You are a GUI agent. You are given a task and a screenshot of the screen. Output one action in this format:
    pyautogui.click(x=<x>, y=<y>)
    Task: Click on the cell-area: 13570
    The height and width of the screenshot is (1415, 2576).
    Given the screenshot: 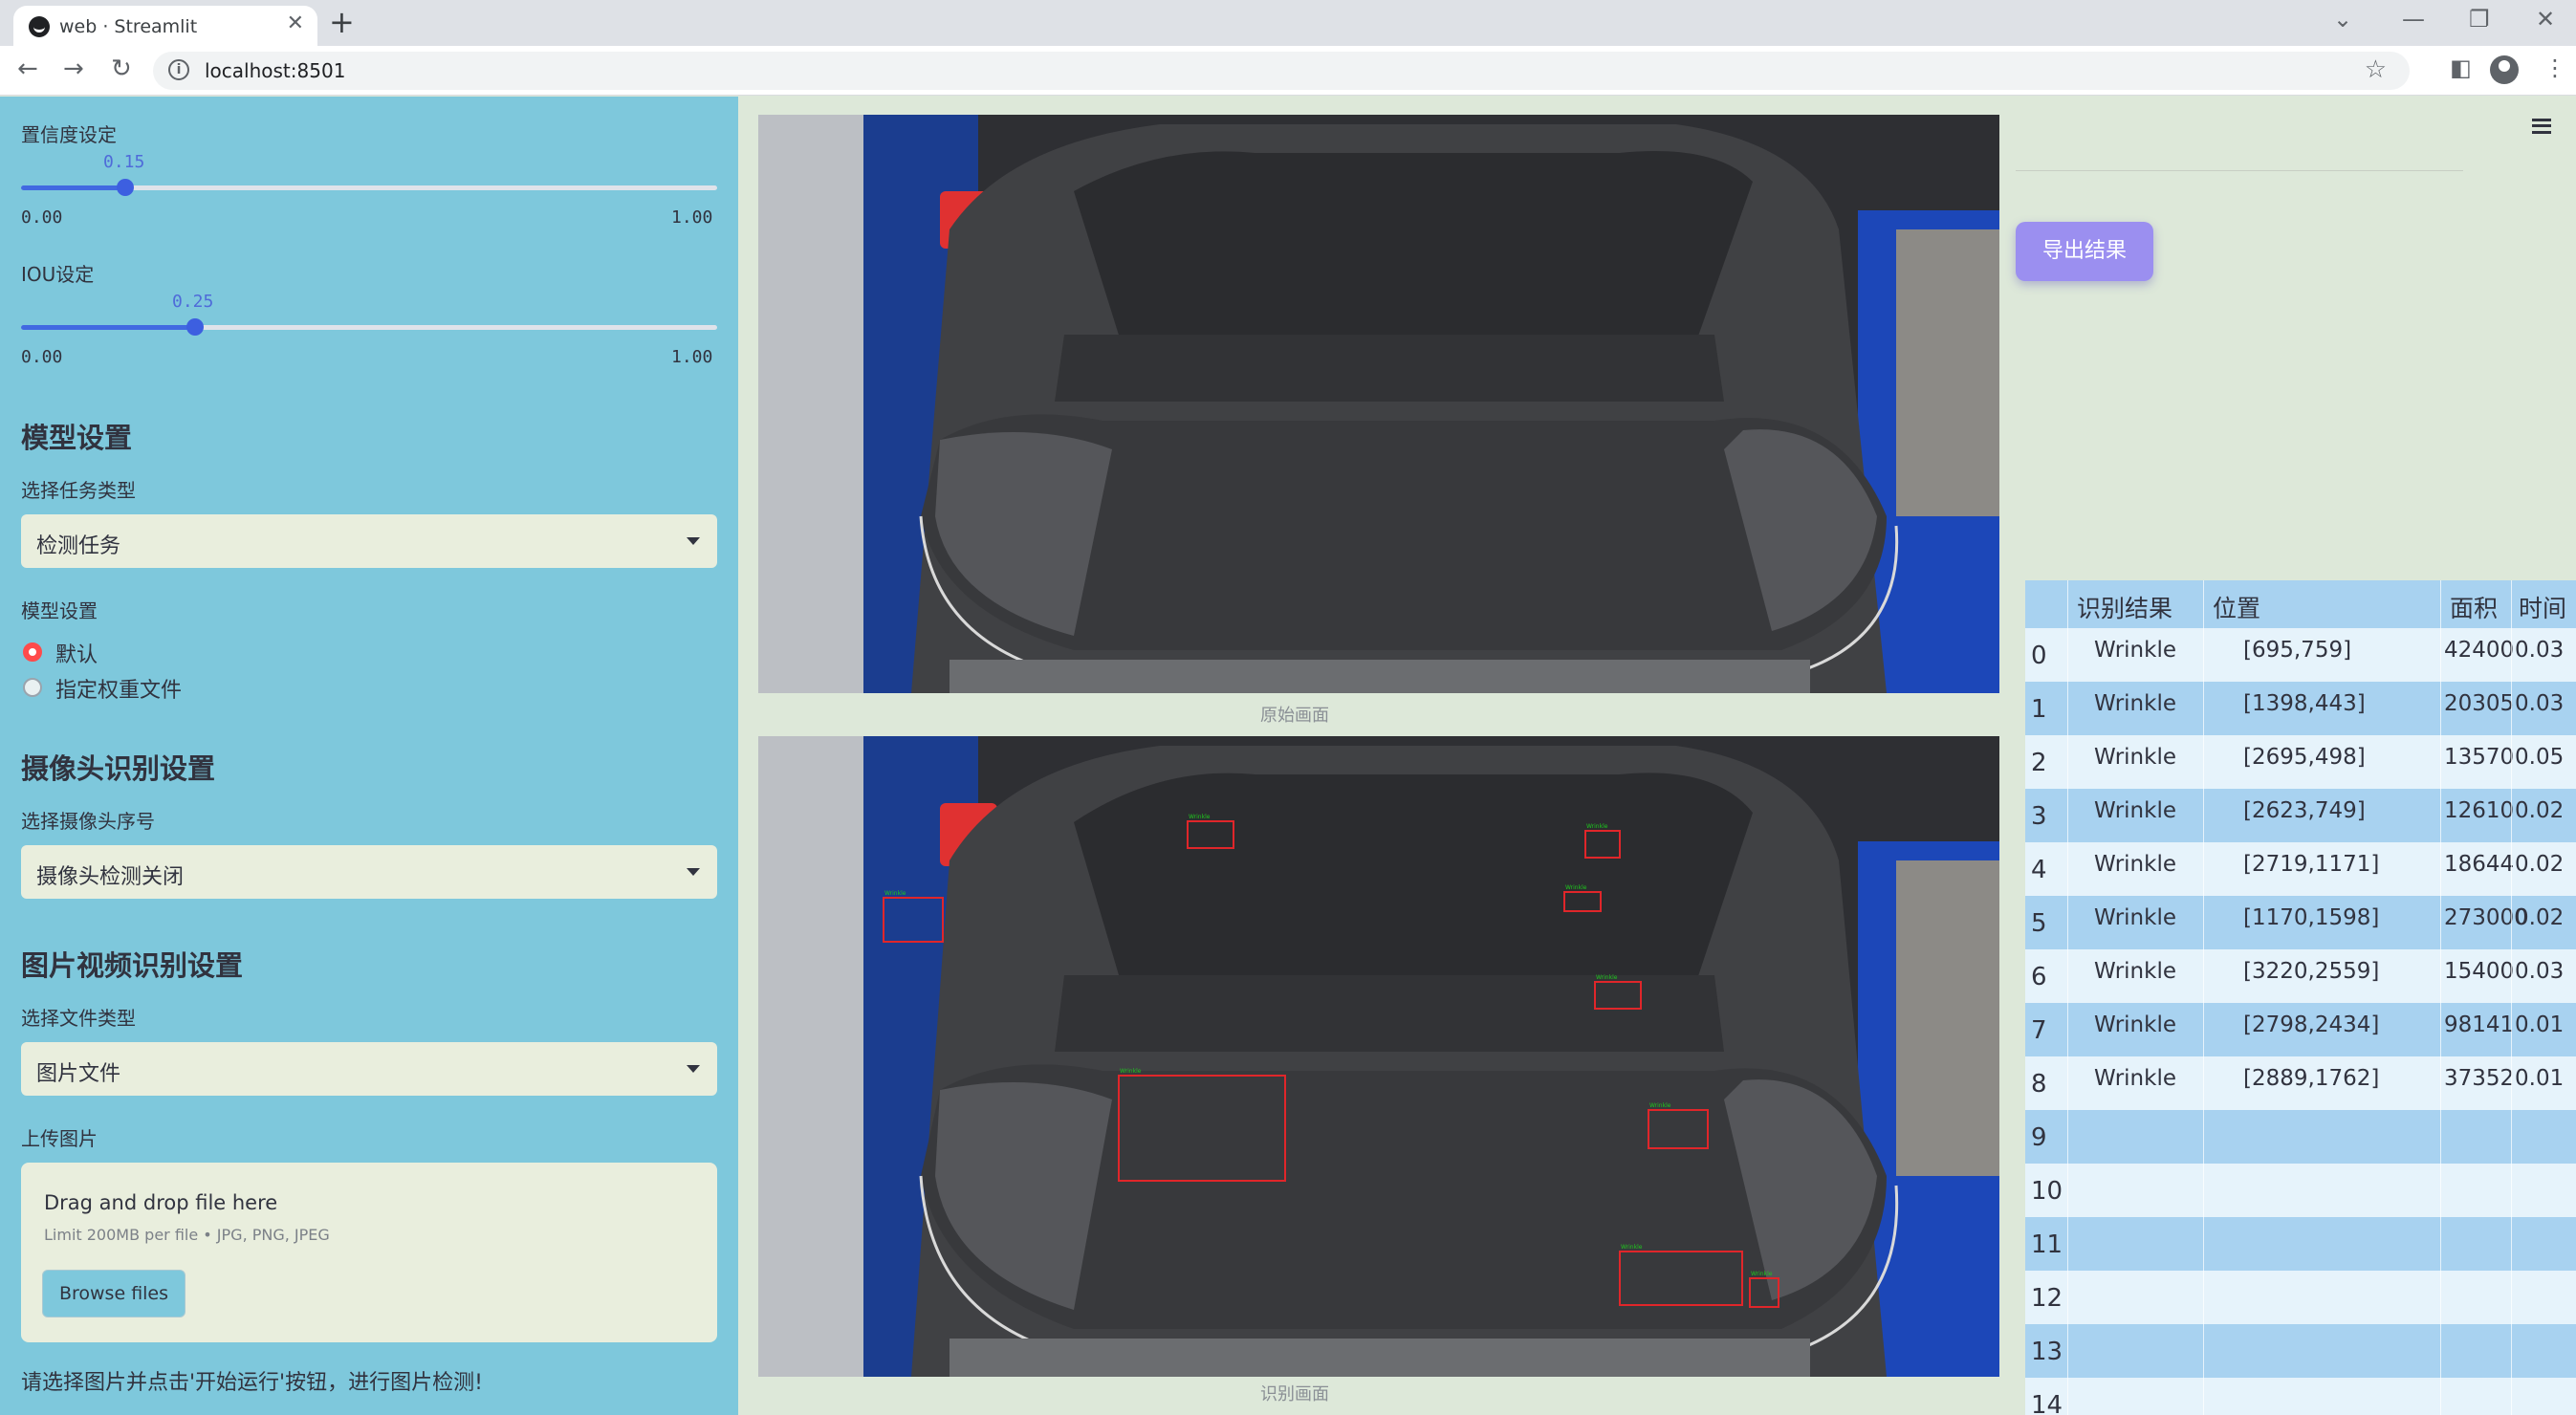 What is the action you would take?
    pyautogui.click(x=2479, y=757)
    